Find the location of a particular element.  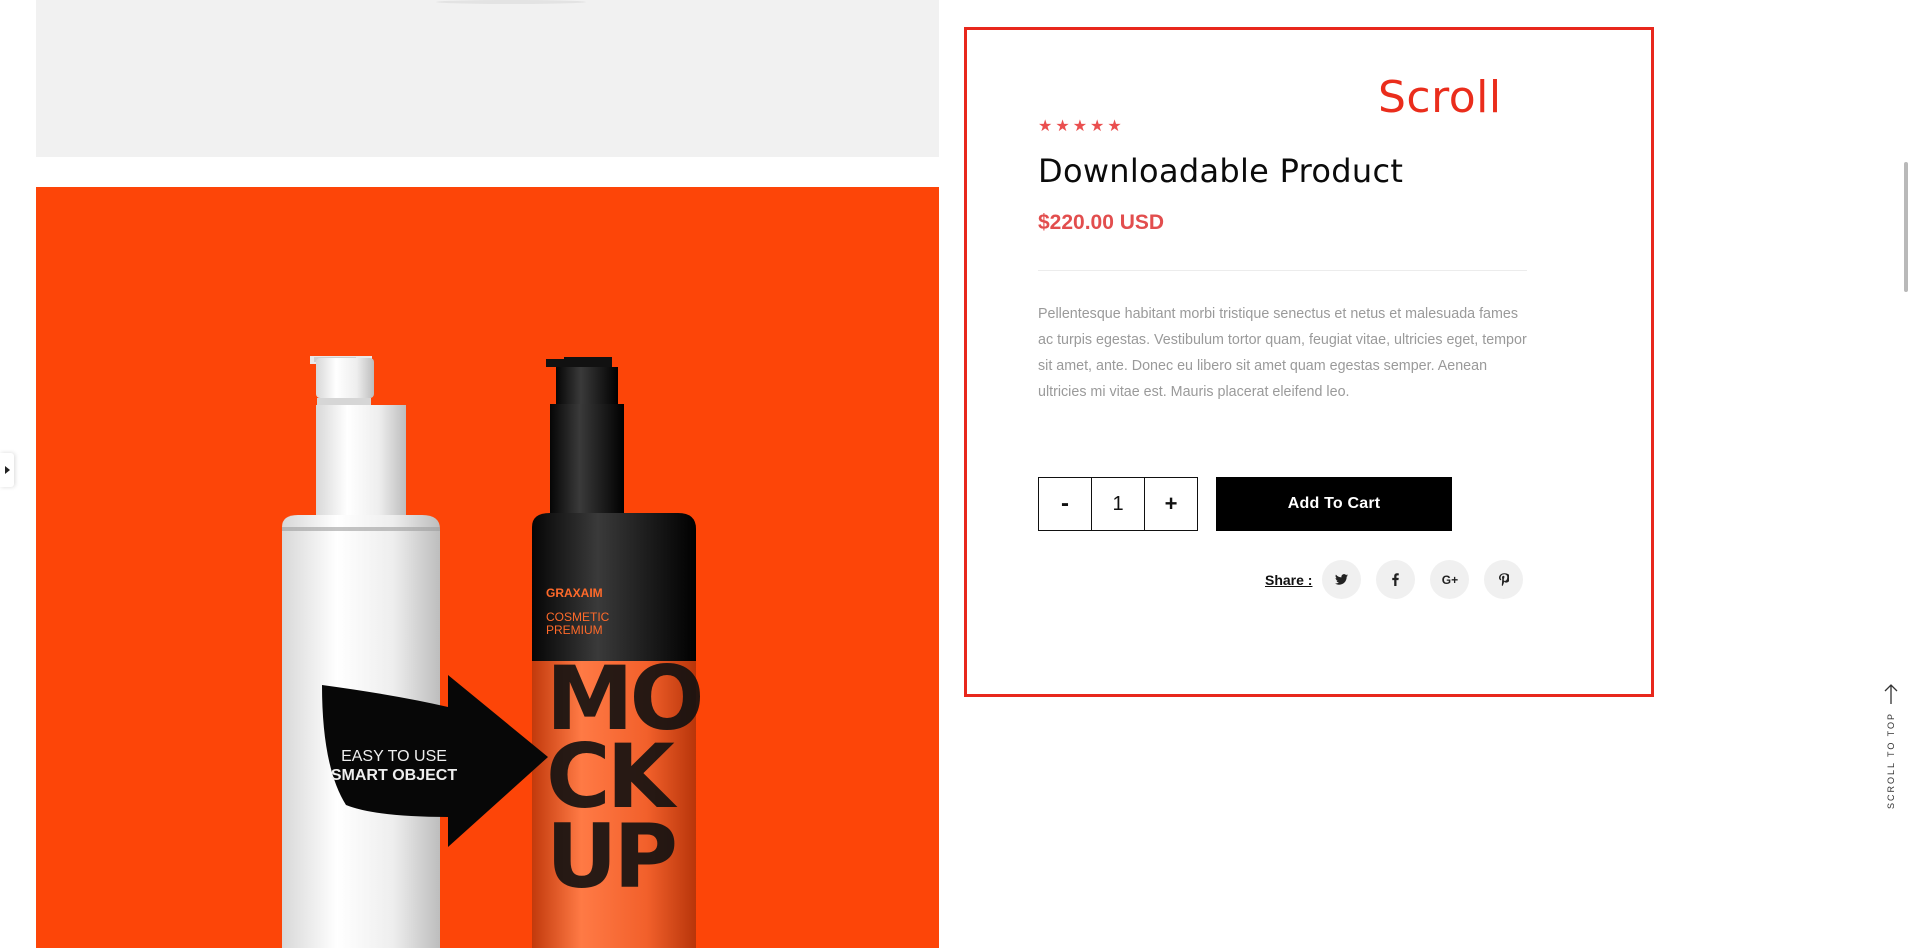

google-plus-icon: G+ is located at coordinates (1450, 579).